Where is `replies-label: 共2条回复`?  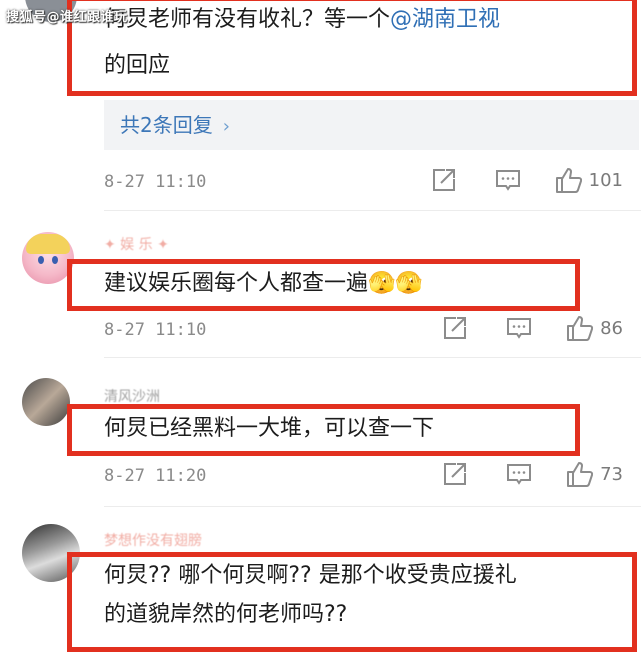
replies-label: 共2条回复 is located at coordinates (166, 125).